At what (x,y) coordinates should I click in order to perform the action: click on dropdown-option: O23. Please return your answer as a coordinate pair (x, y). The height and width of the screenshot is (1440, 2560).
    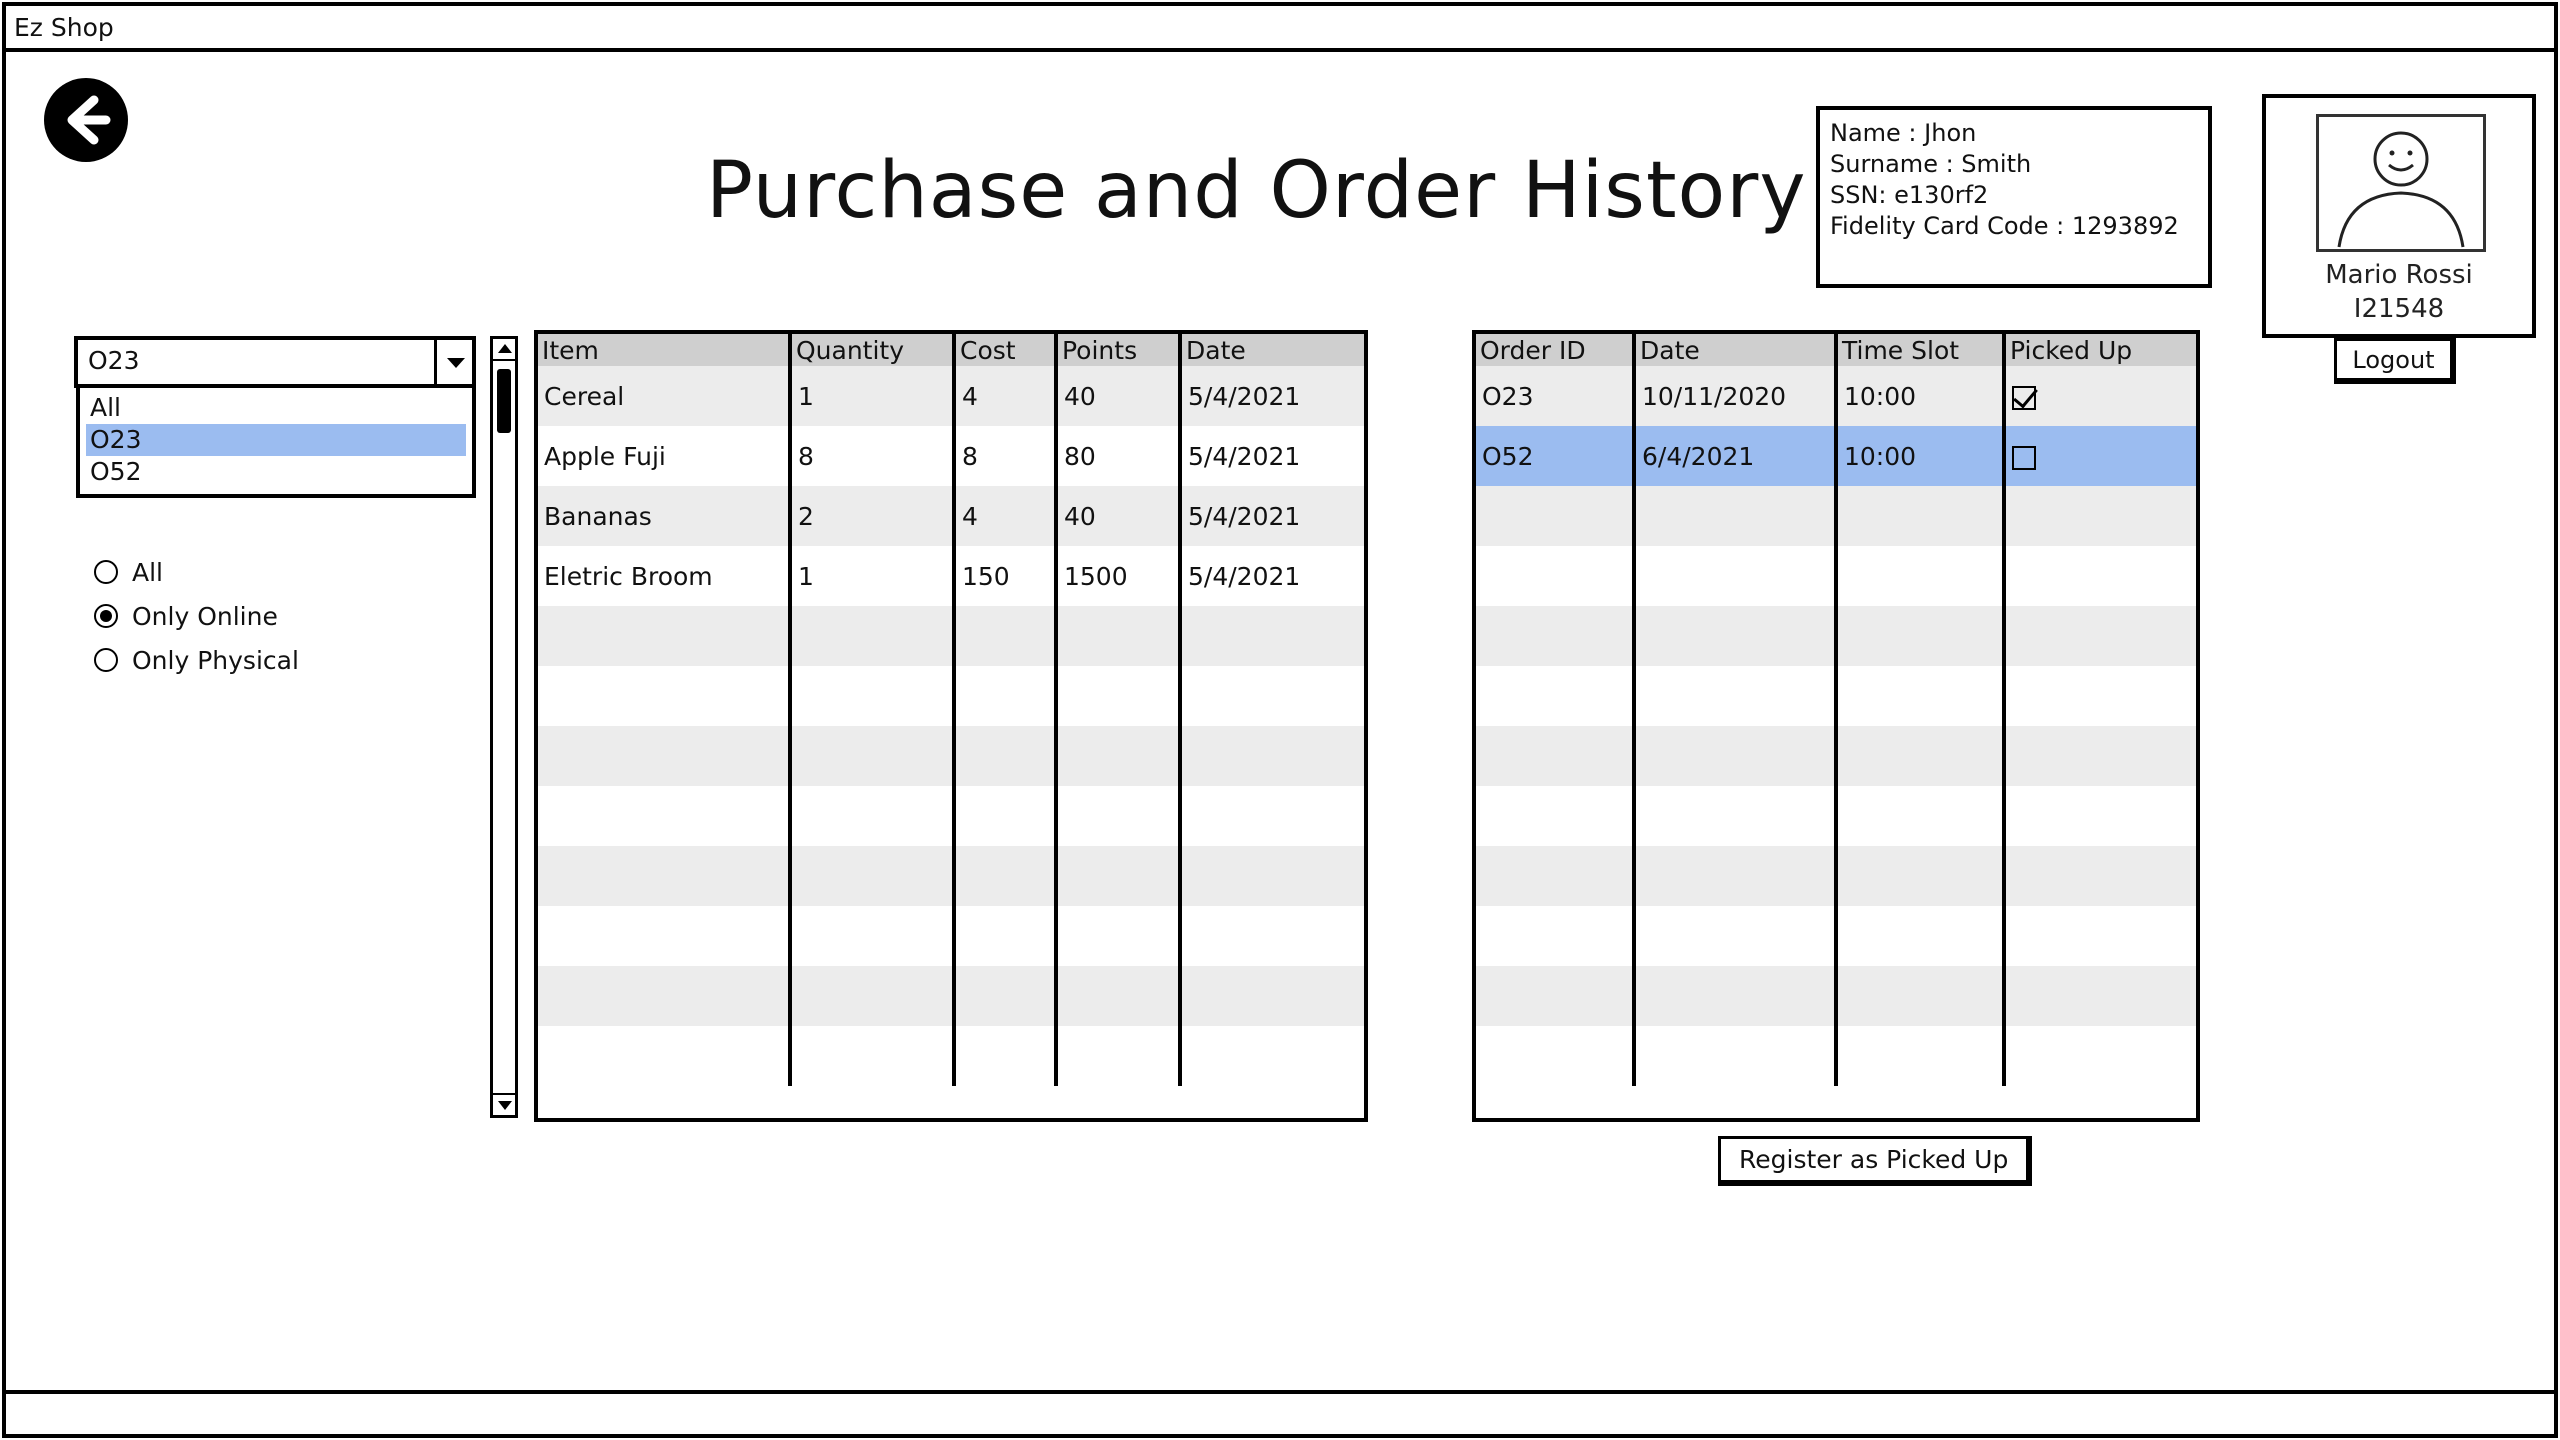
    Looking at the image, I should click on (276, 440).